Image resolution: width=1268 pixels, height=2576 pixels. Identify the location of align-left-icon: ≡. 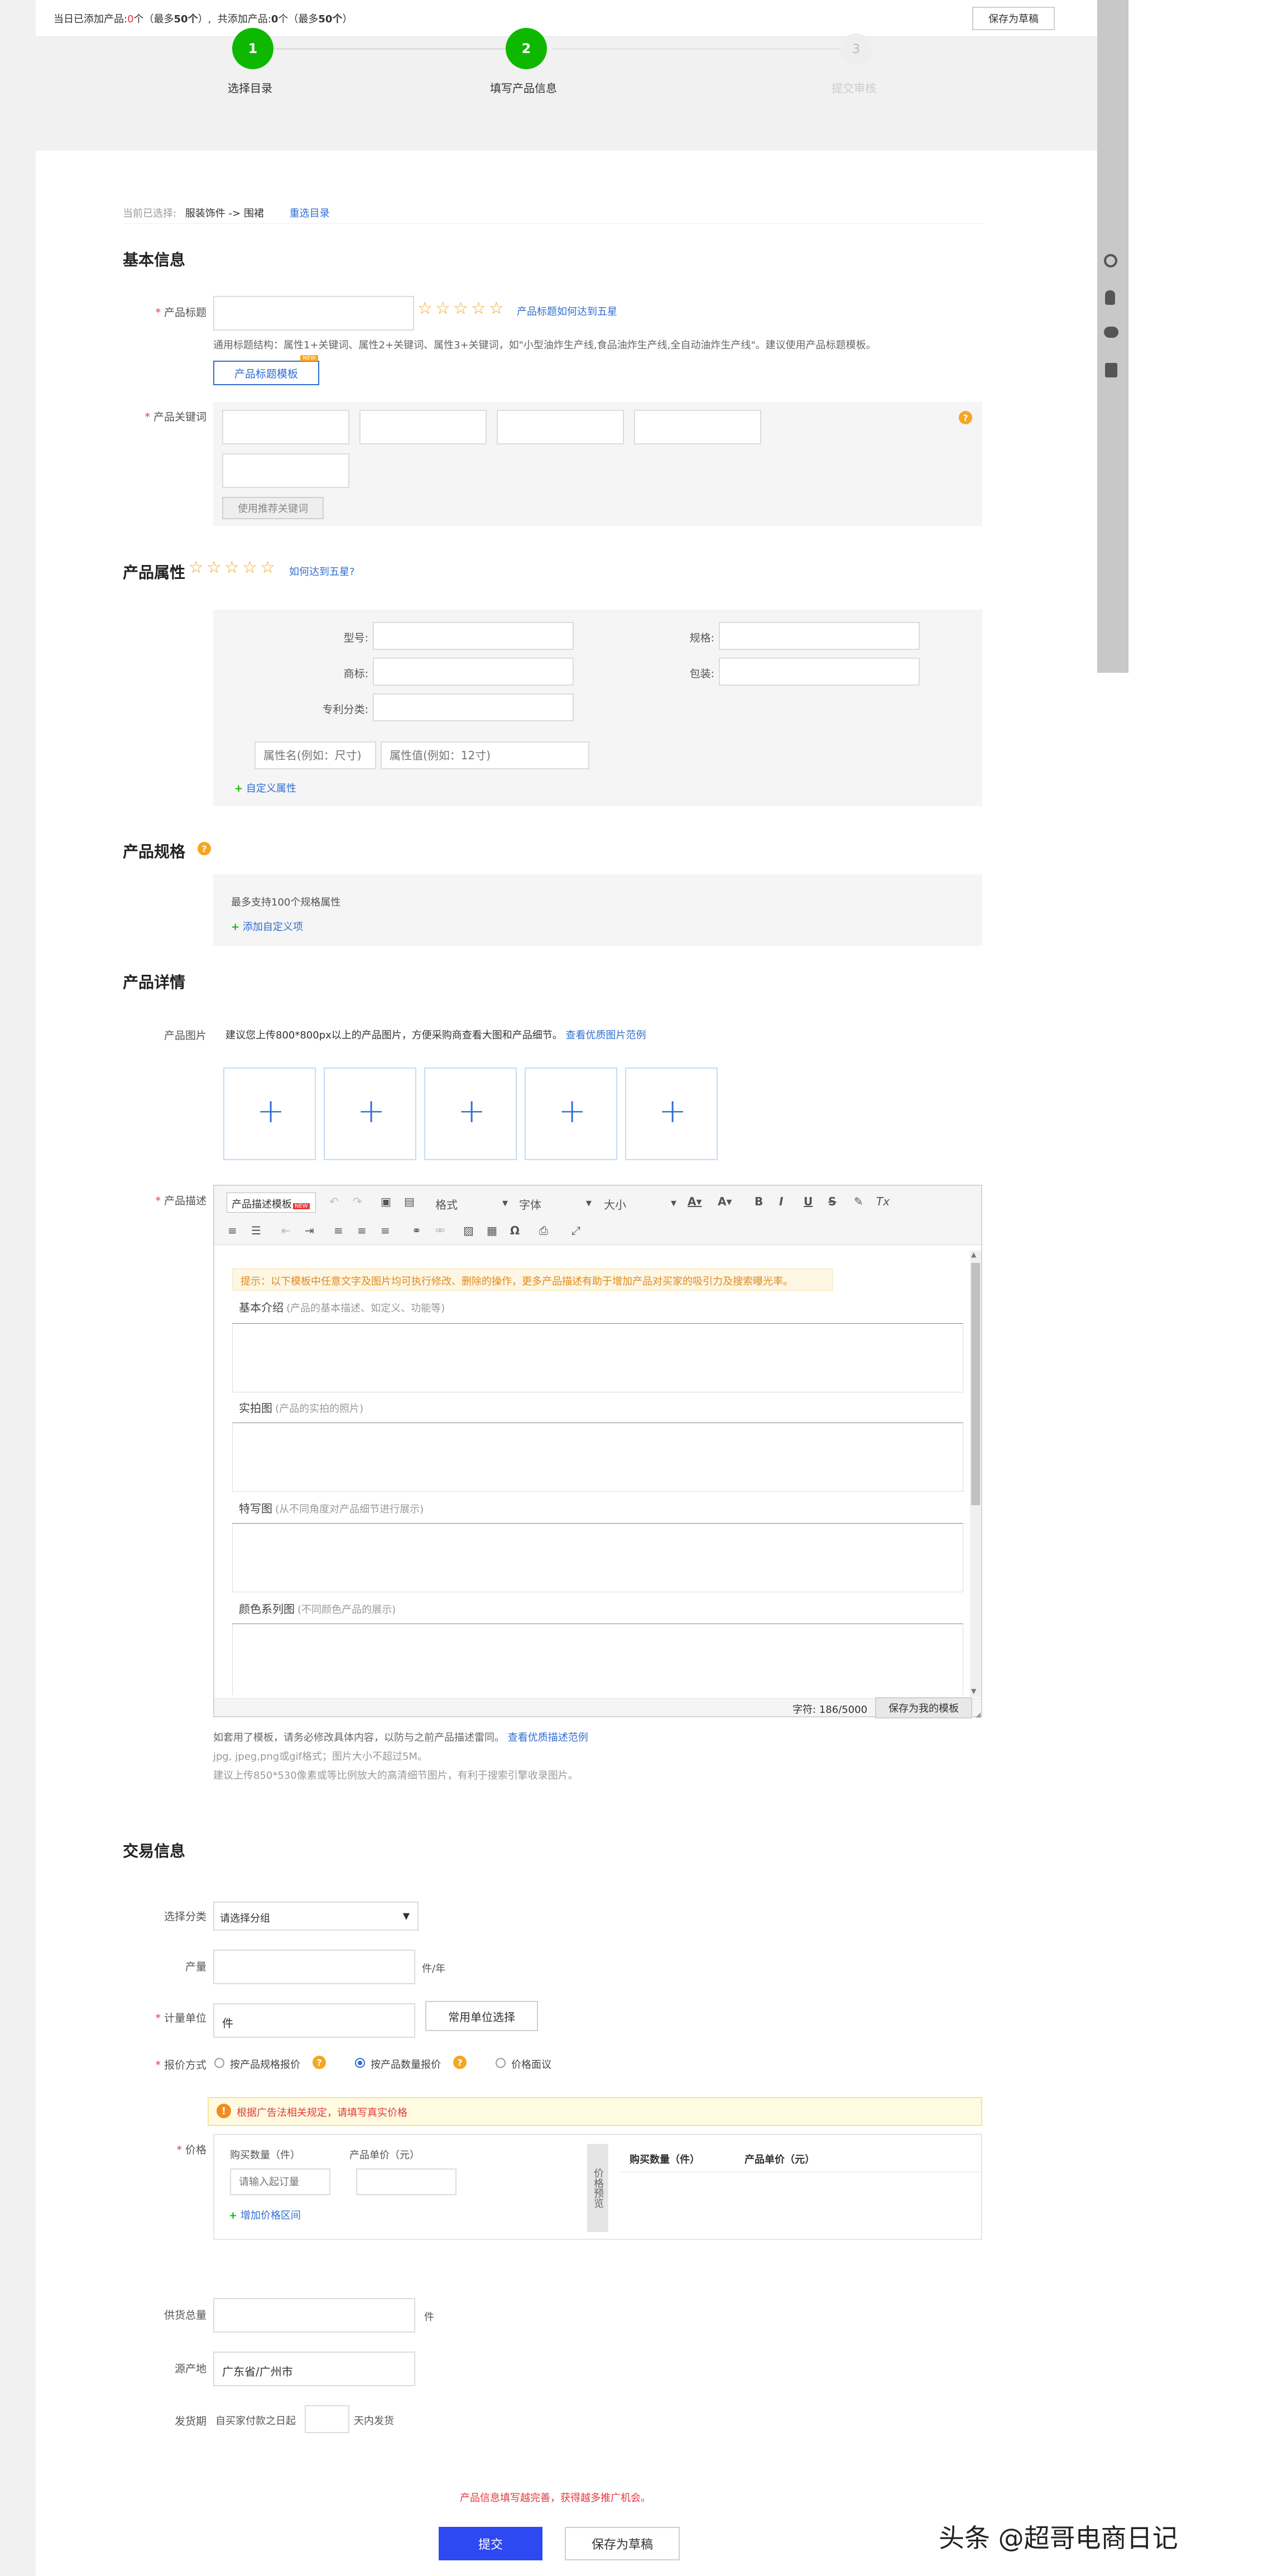
(338, 1230).